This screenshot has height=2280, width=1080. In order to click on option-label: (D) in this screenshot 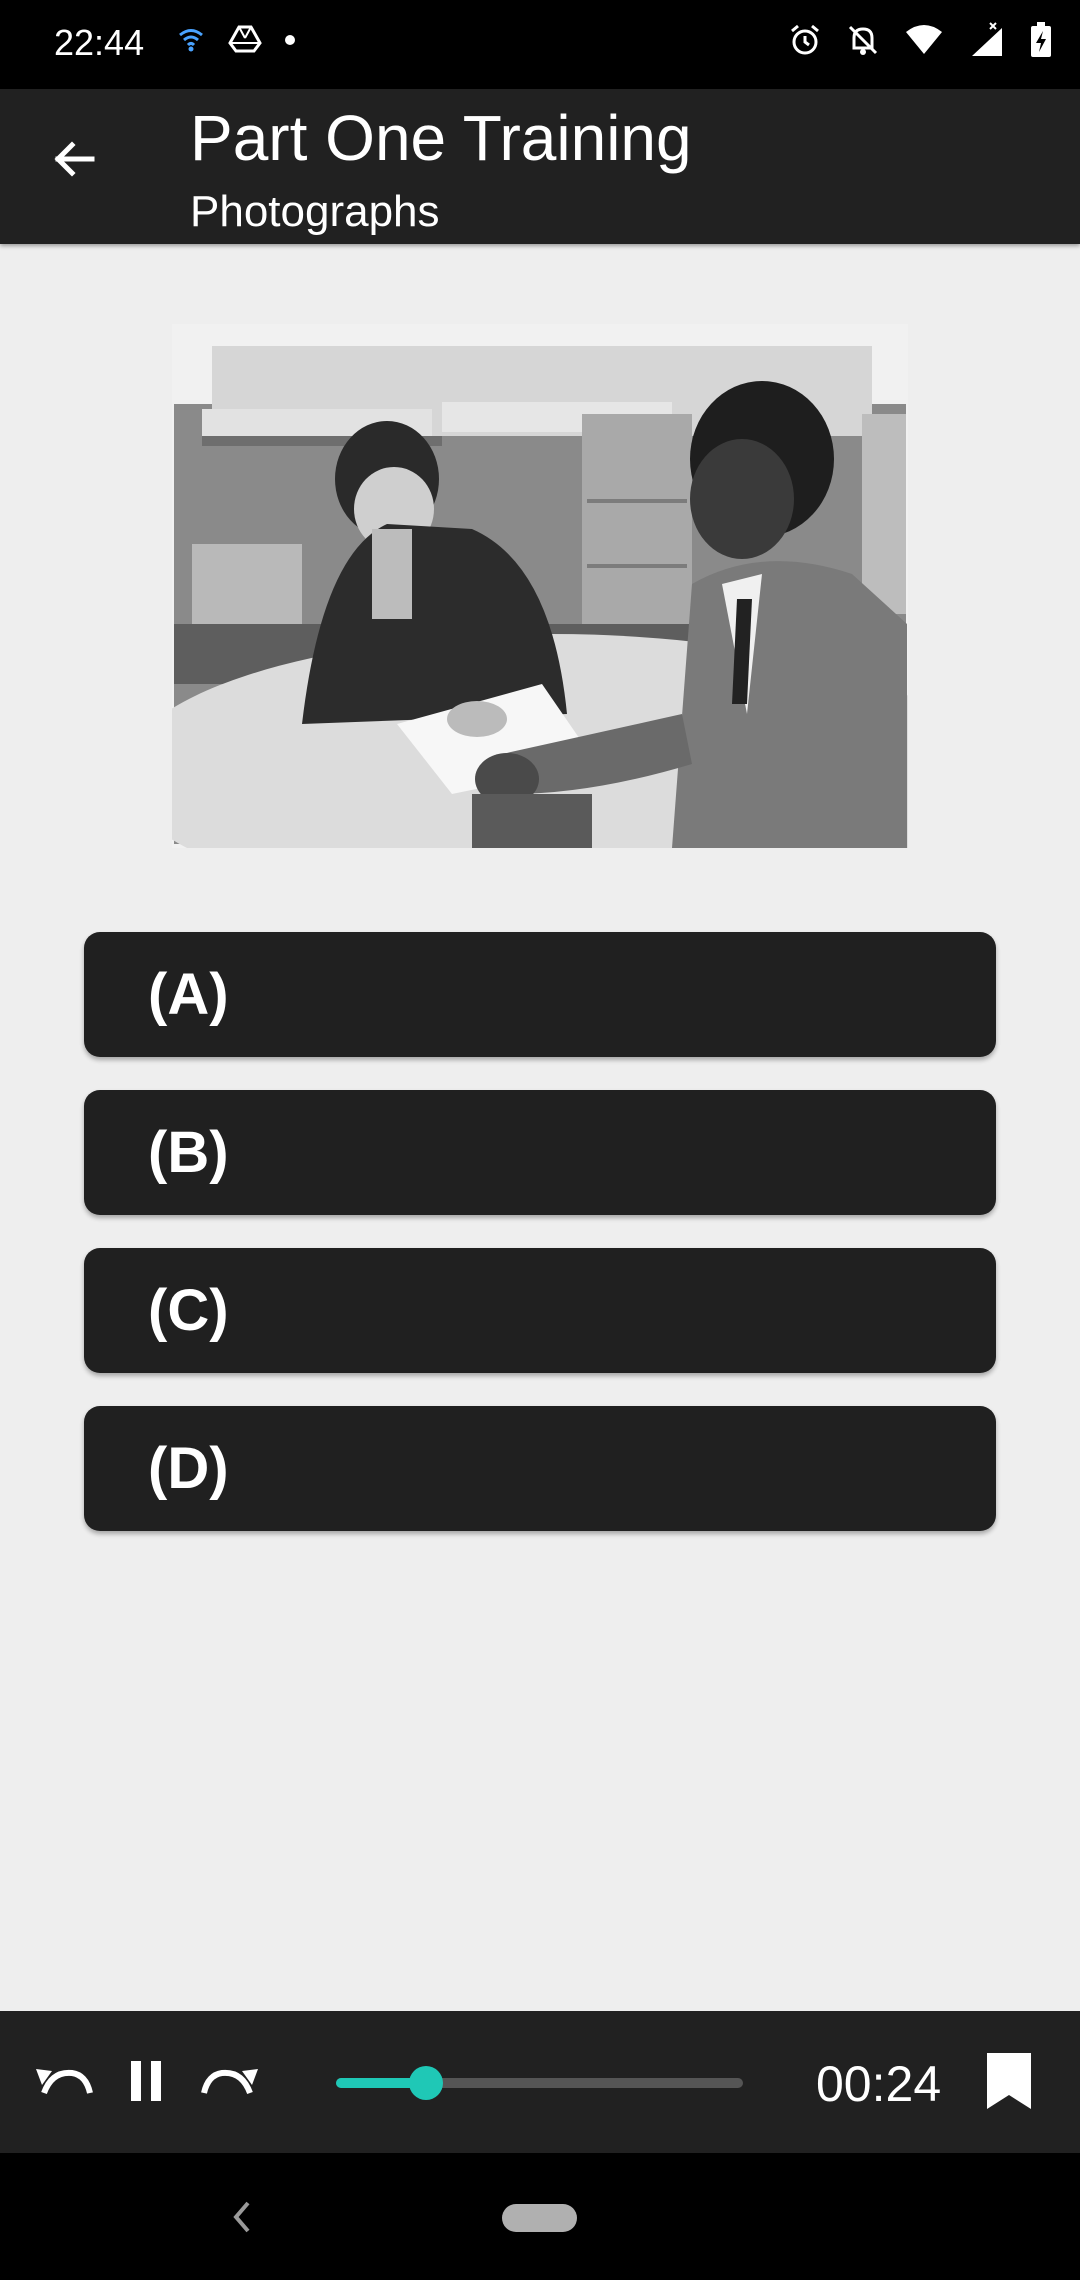, I will do `click(188, 1468)`.